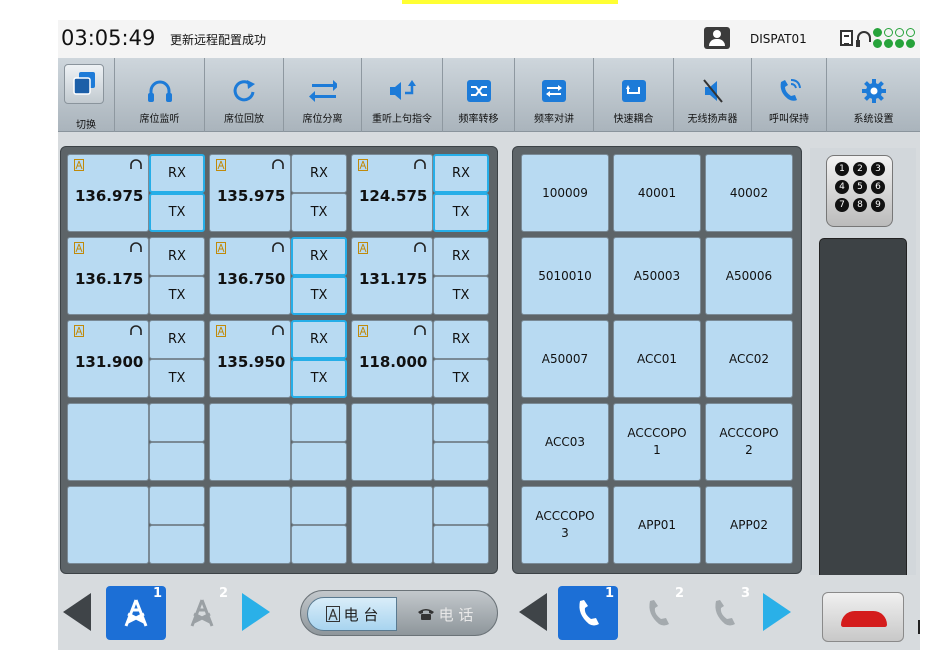 This screenshot has width=925, height=650. I want to click on contact-button: ACCCOPO 3, so click(565, 525).